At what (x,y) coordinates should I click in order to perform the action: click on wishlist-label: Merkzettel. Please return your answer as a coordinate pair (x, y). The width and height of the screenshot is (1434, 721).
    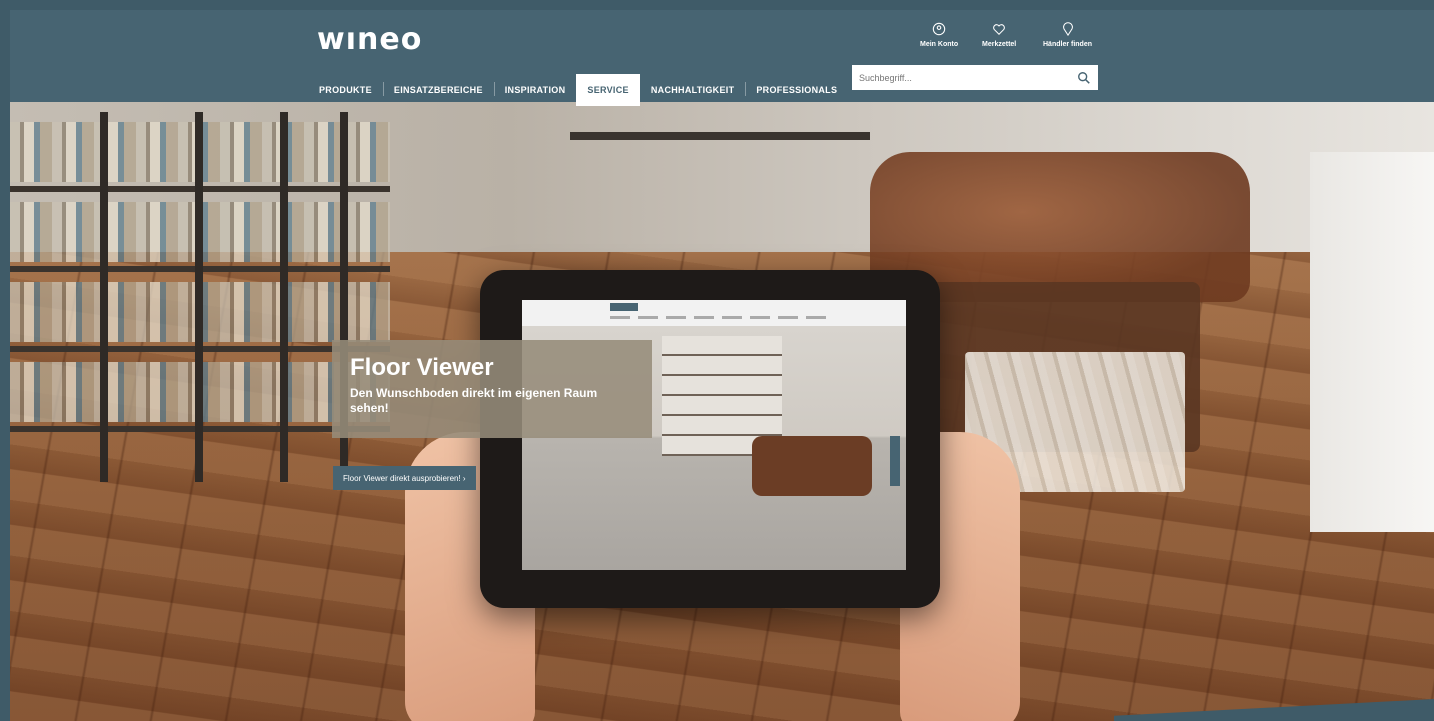
    Looking at the image, I should click on (999, 44).